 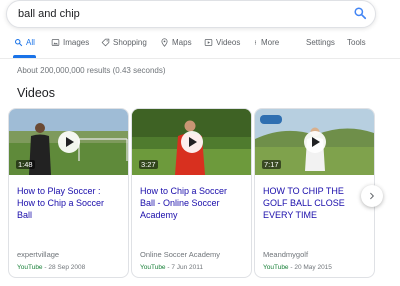 What do you see at coordinates (67, 267) in the screenshot?
I see `video-date: 28 Sep 2008` at bounding box center [67, 267].